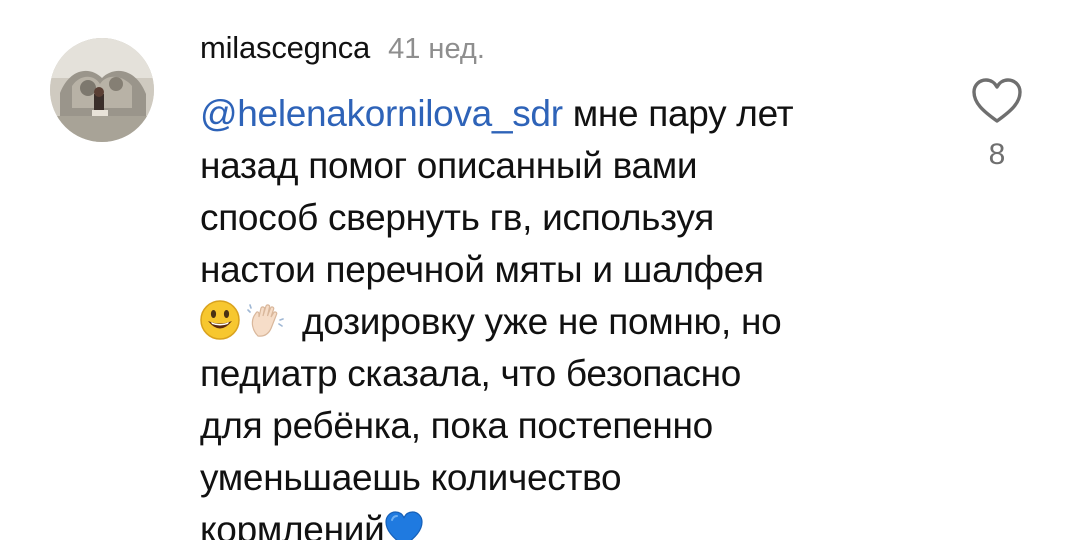 Image resolution: width=1080 pixels, height=540 pixels. What do you see at coordinates (537, 321) in the screenshot?
I see `text-segment: дозировку уже не помню, но` at bounding box center [537, 321].